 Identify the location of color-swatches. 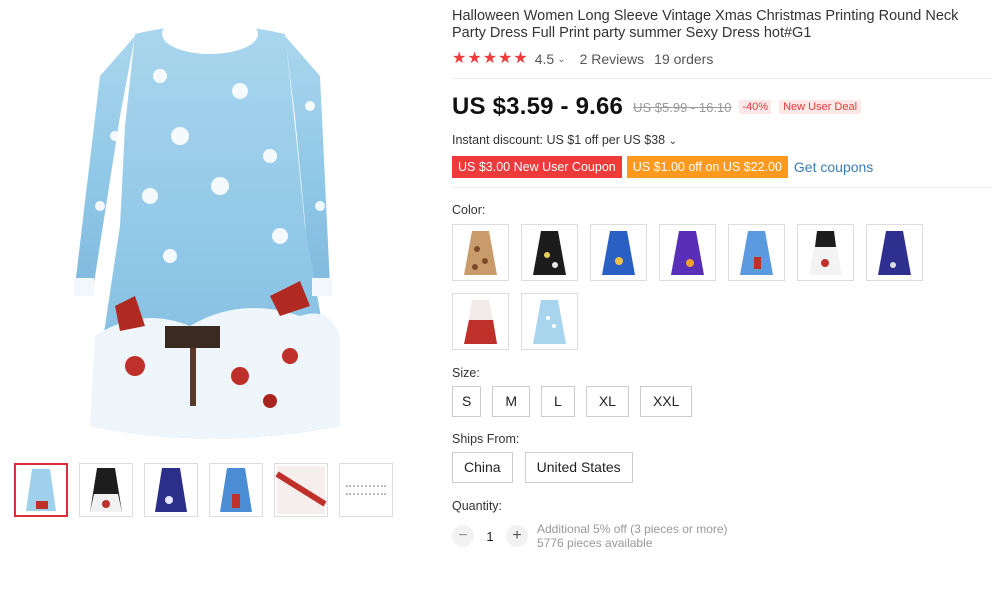
(692, 287).